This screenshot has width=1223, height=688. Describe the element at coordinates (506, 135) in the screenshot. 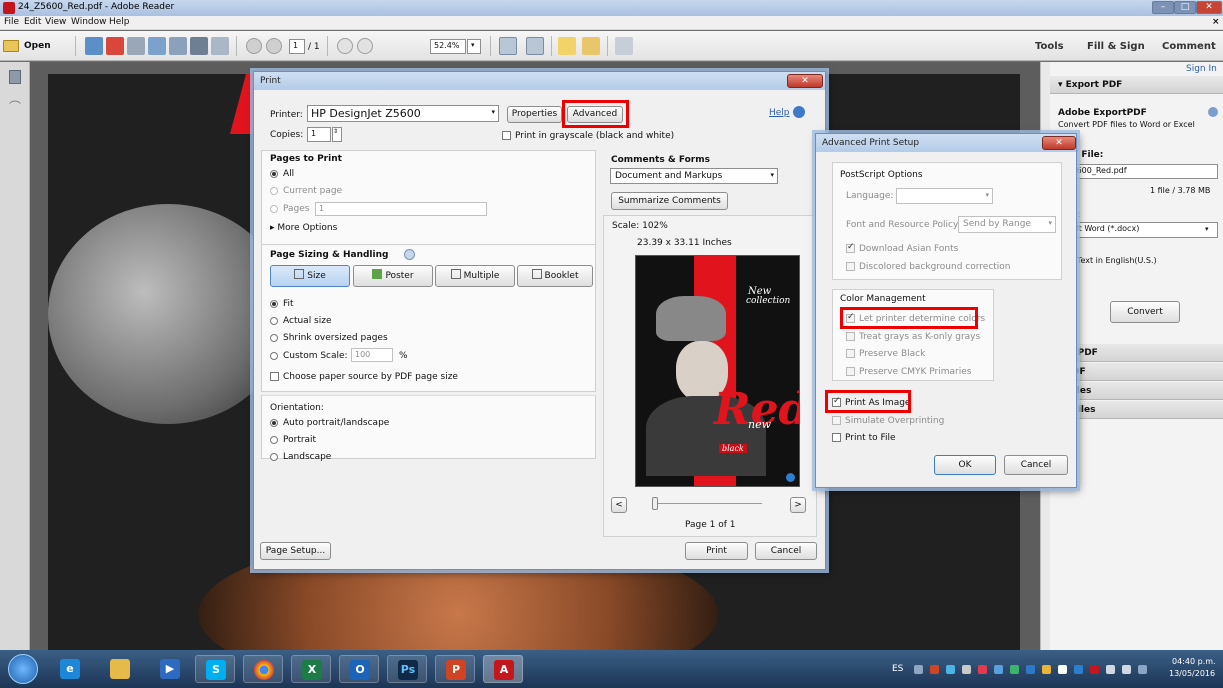

I see `grayscale-checkbox` at that location.